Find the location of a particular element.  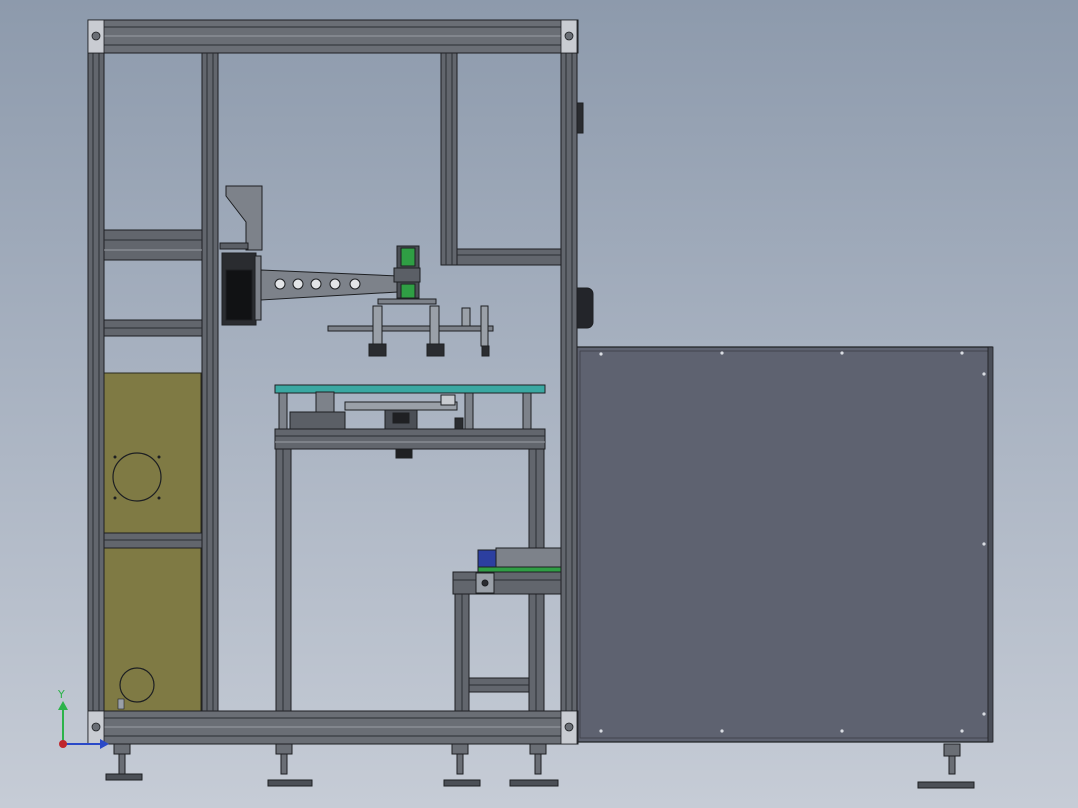

conveyor-unit is located at coordinates (507, 629).